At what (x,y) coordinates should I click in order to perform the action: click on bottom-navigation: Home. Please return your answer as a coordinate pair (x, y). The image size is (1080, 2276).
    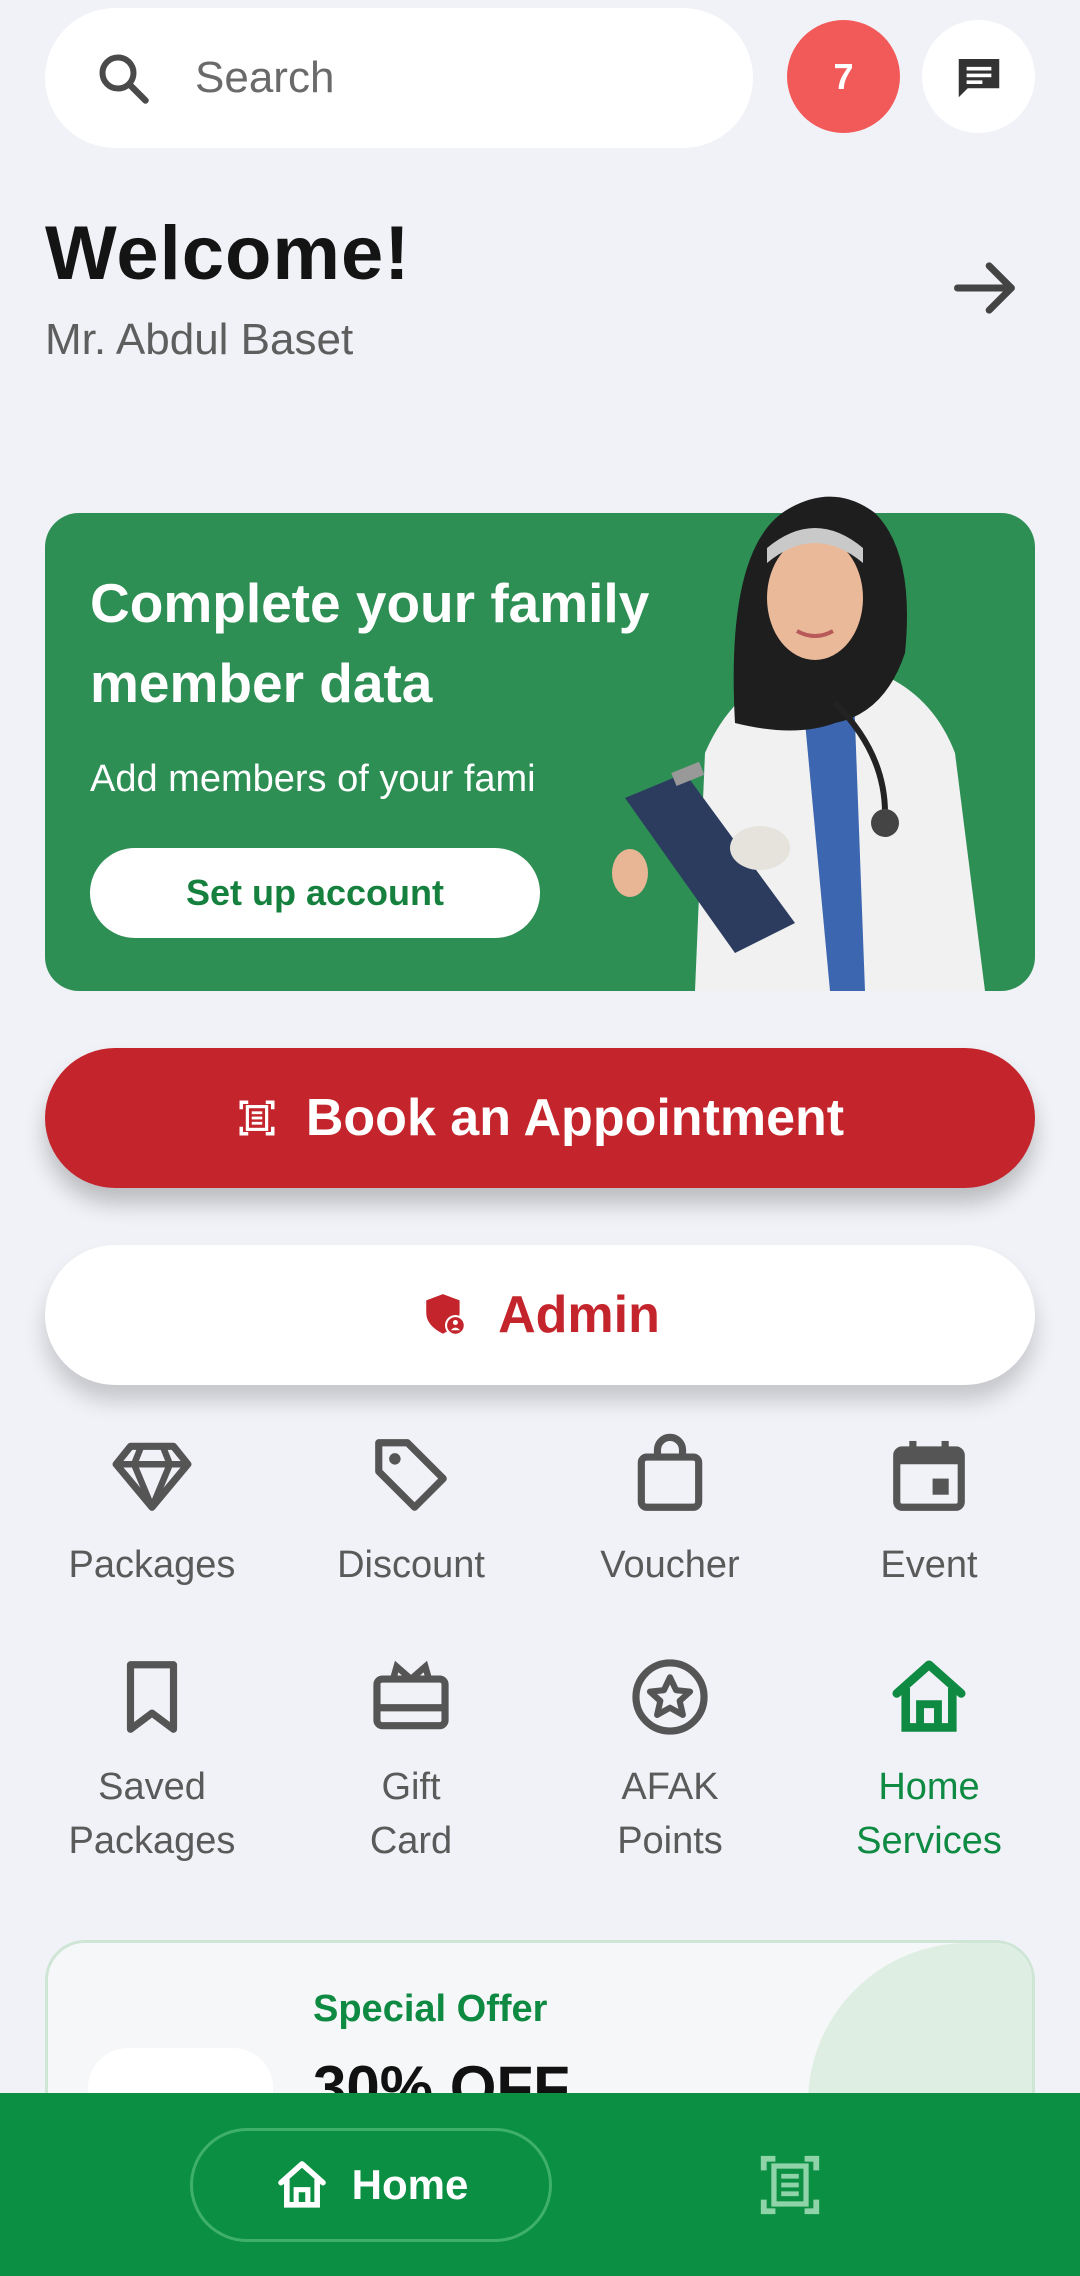
    Looking at the image, I should click on (540, 2184).